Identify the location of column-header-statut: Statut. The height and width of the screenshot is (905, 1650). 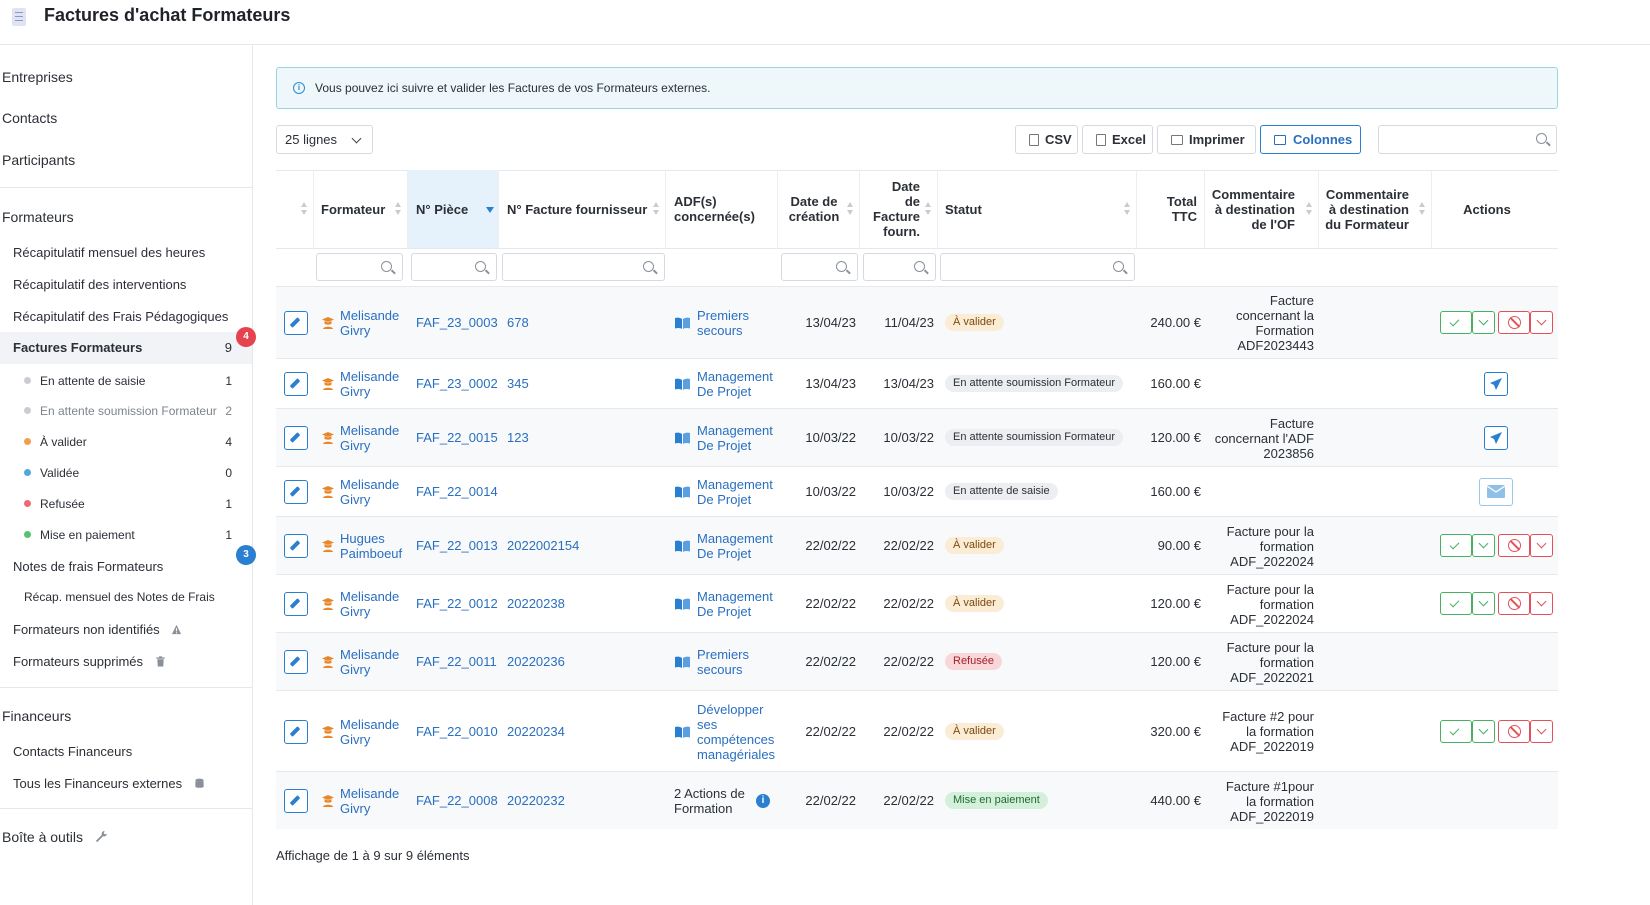
(1037, 209).